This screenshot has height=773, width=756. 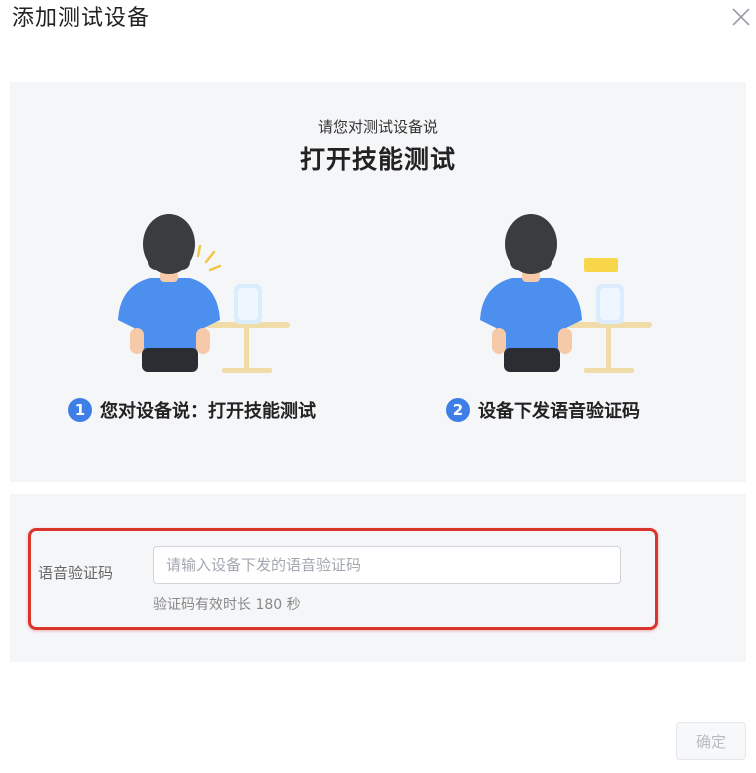 What do you see at coordinates (227, 605) in the screenshot?
I see `code-validity-hint: 验证码有效时长 180 秒` at bounding box center [227, 605].